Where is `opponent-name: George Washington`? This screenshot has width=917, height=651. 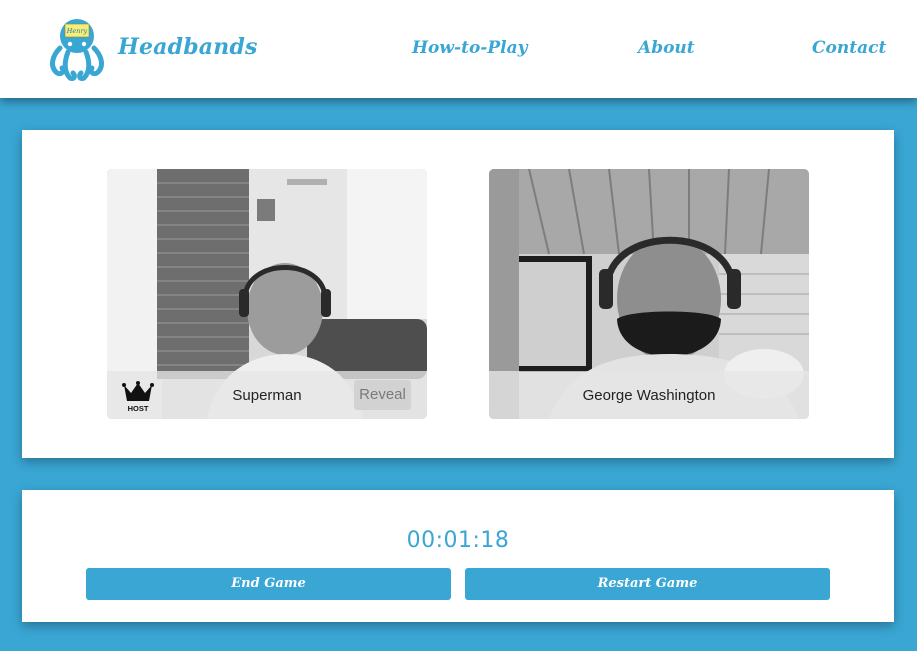
opponent-name: George Washington is located at coordinates (649, 395).